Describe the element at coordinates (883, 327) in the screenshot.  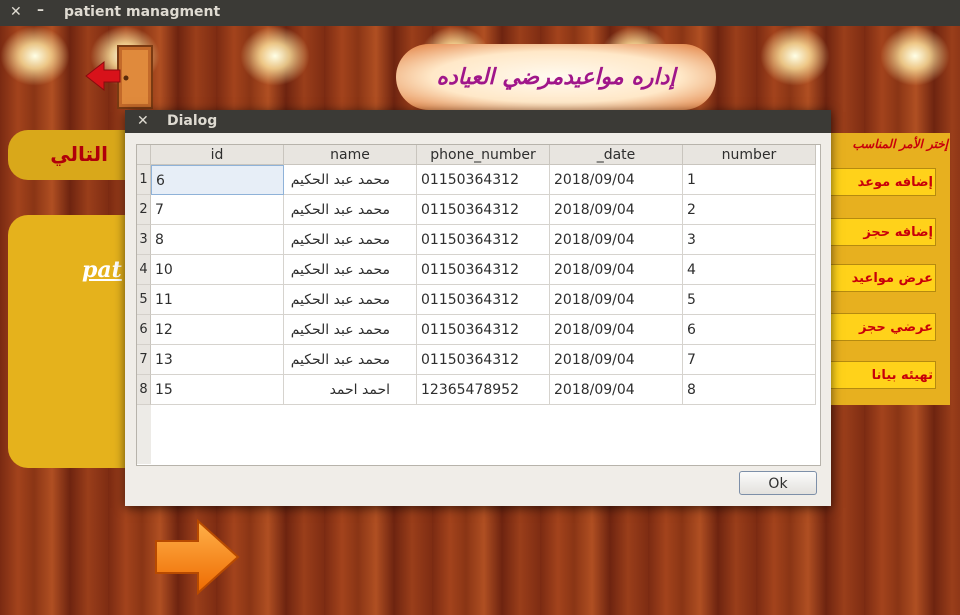
I see `show-bookings-button: عرضي حجز` at that location.